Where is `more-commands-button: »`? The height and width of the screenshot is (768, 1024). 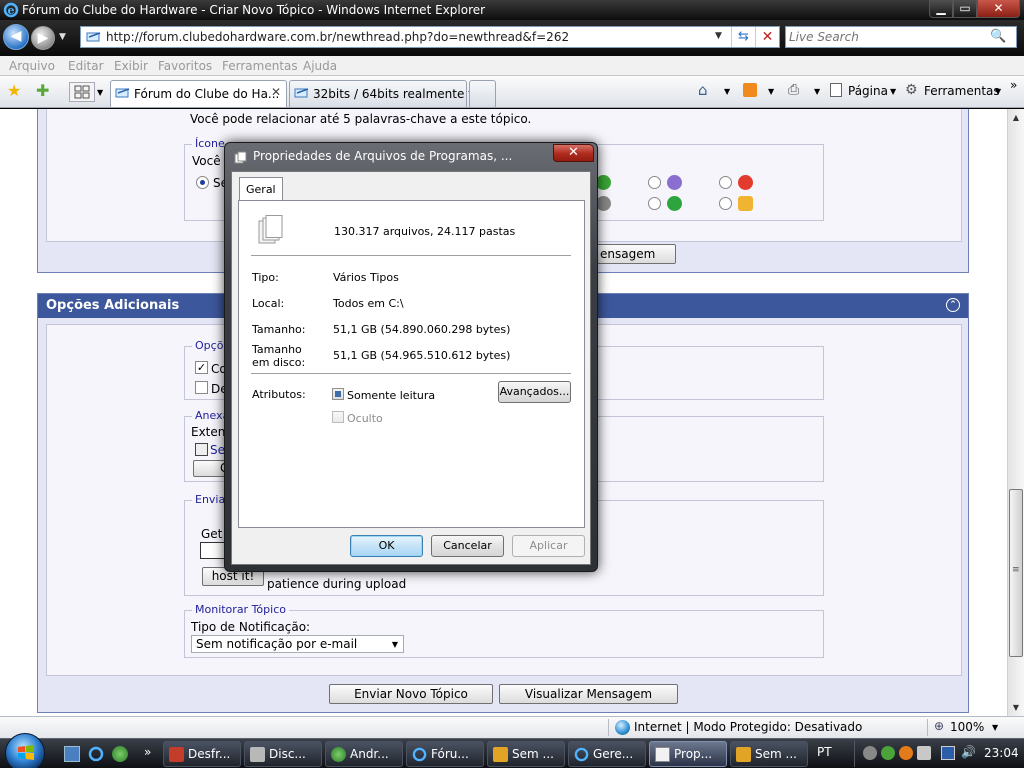 more-commands-button: » is located at coordinates (1013, 85).